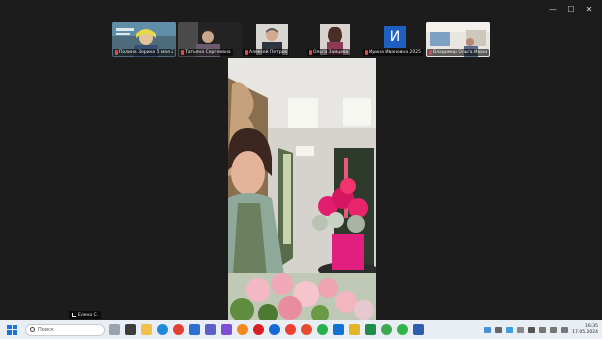  I want to click on outlook-icon, so click(338, 329).